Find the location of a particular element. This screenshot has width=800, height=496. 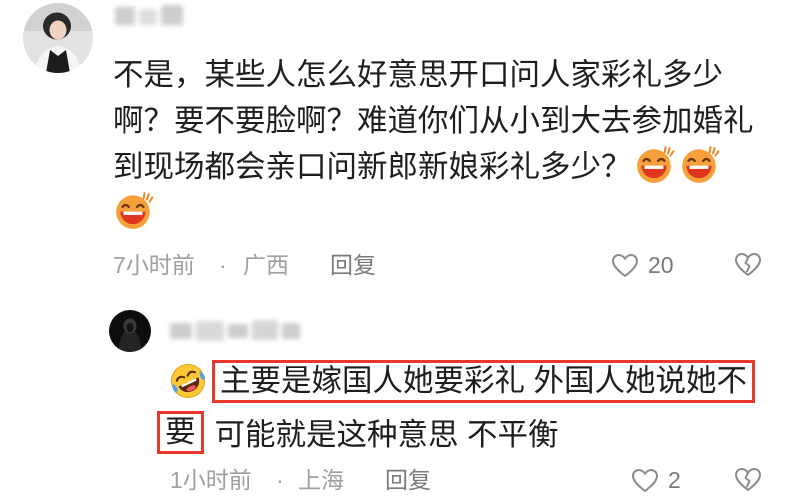

reply-line: 主要是嫁国人她要彩礼 外国人她说她不 is located at coordinates (461, 381).